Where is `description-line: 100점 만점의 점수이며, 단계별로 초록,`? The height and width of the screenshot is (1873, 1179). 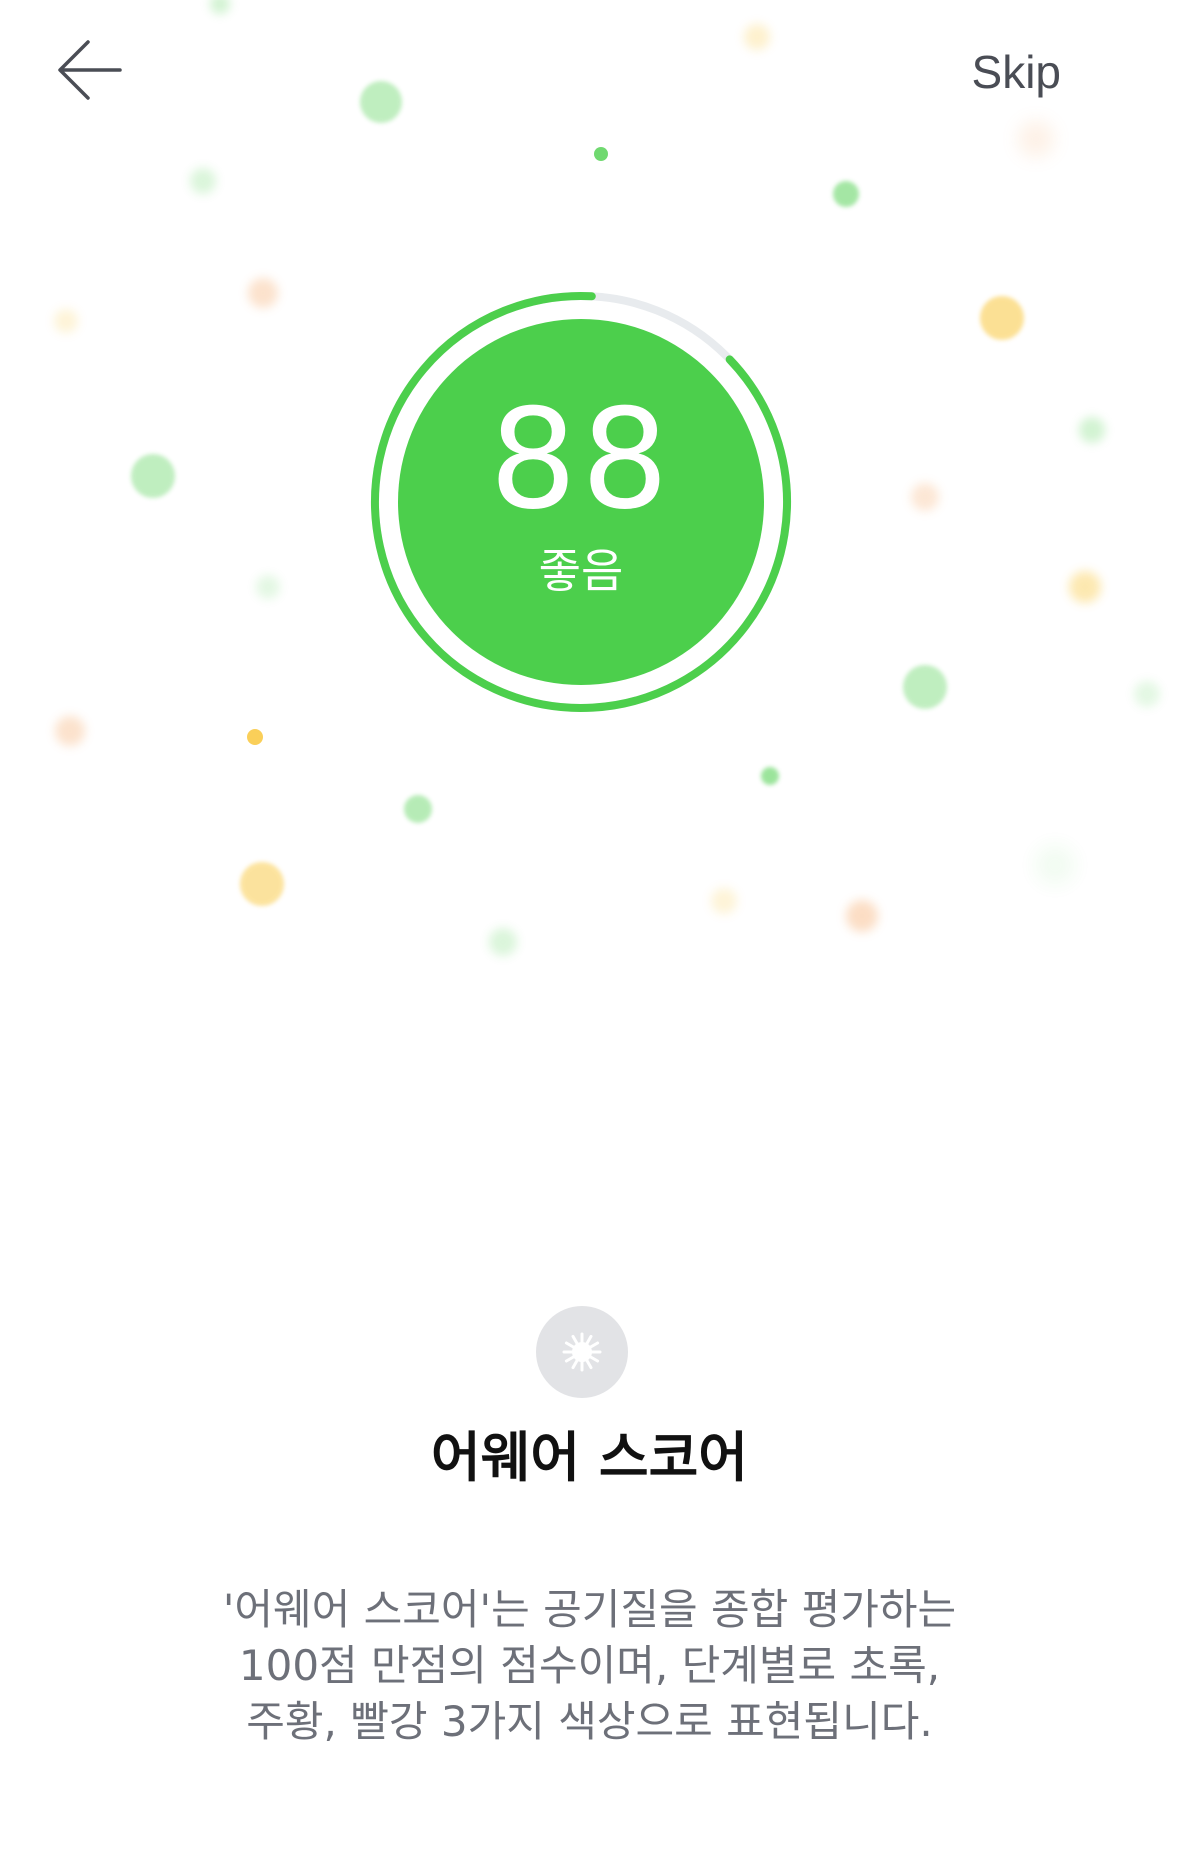
description-line: 100점 만점의 점수이며, 단계별로 초록, is located at coordinates (589, 1665).